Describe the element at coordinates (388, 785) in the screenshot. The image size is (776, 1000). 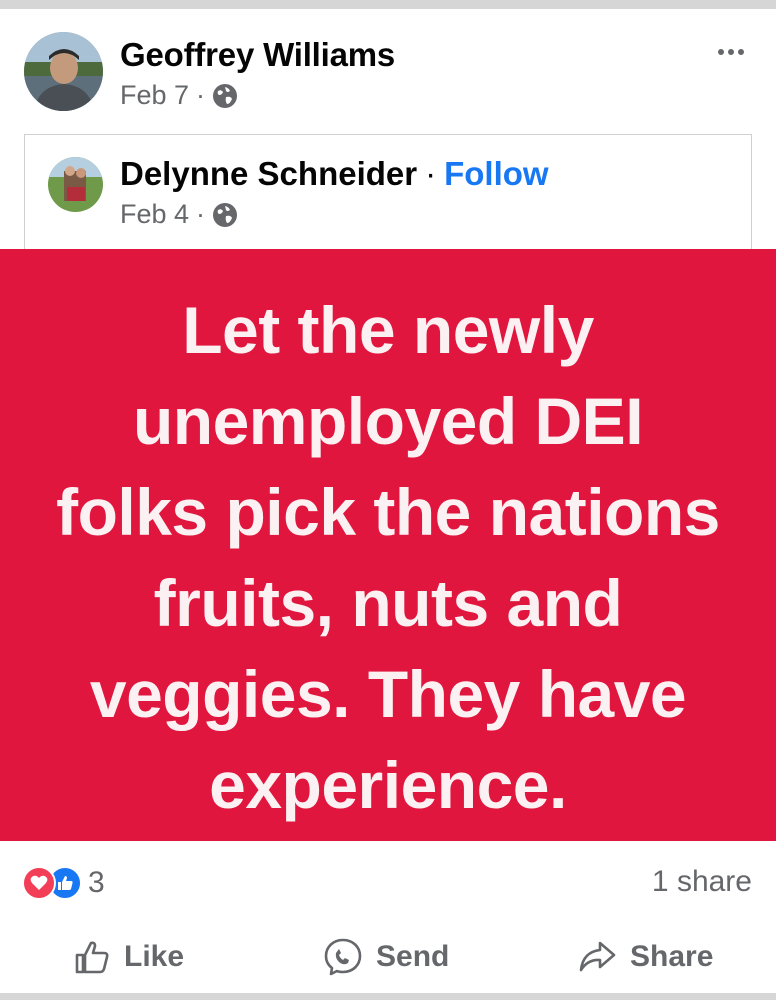
I see `image-text-line: experience.` at that location.